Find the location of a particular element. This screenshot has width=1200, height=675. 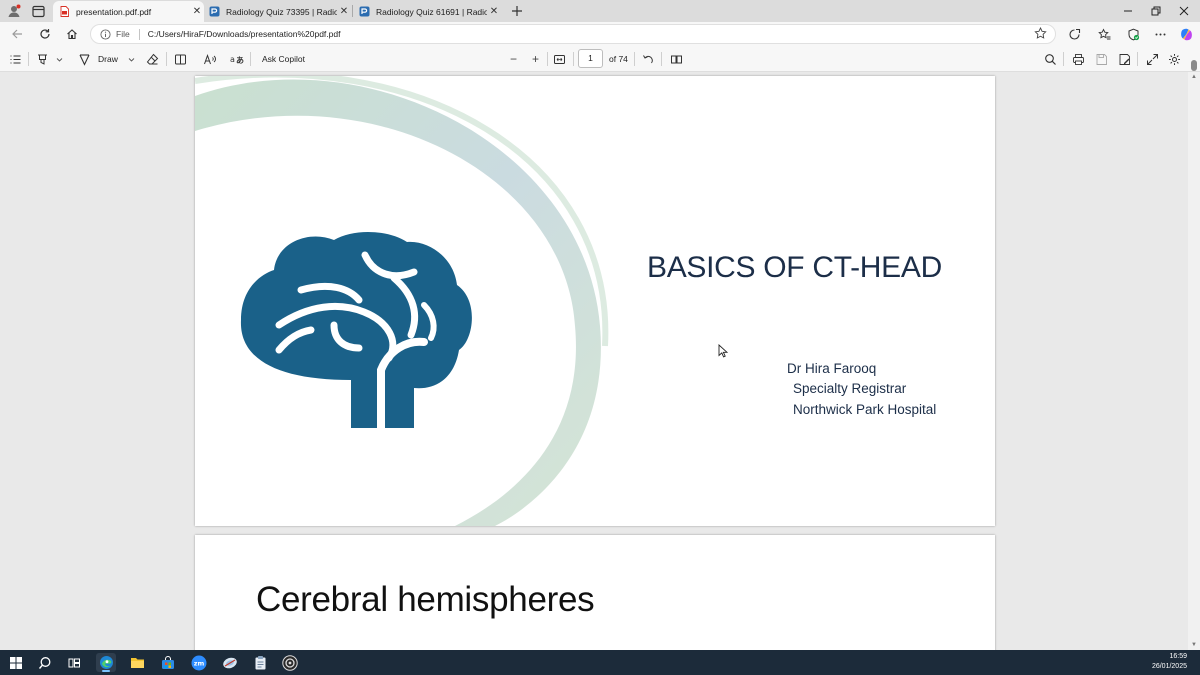

fullscreen-icon is located at coordinates (1152, 59).